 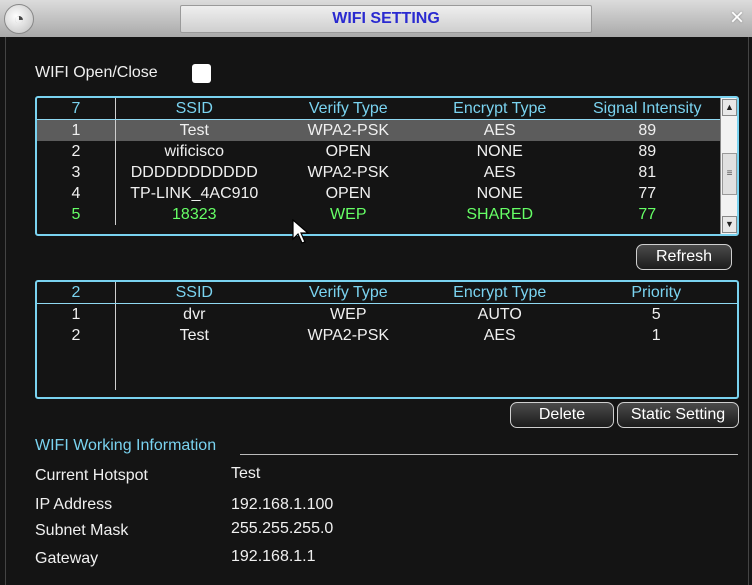 What do you see at coordinates (194, 151) in the screenshot?
I see `row-ssid: wificisco` at bounding box center [194, 151].